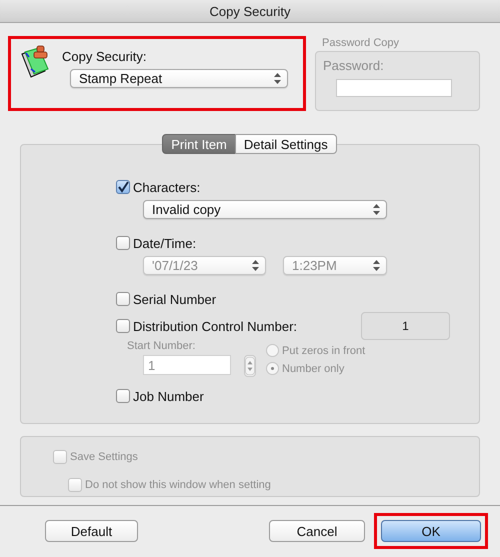  I want to click on option-label: Date/Time:, so click(164, 243).